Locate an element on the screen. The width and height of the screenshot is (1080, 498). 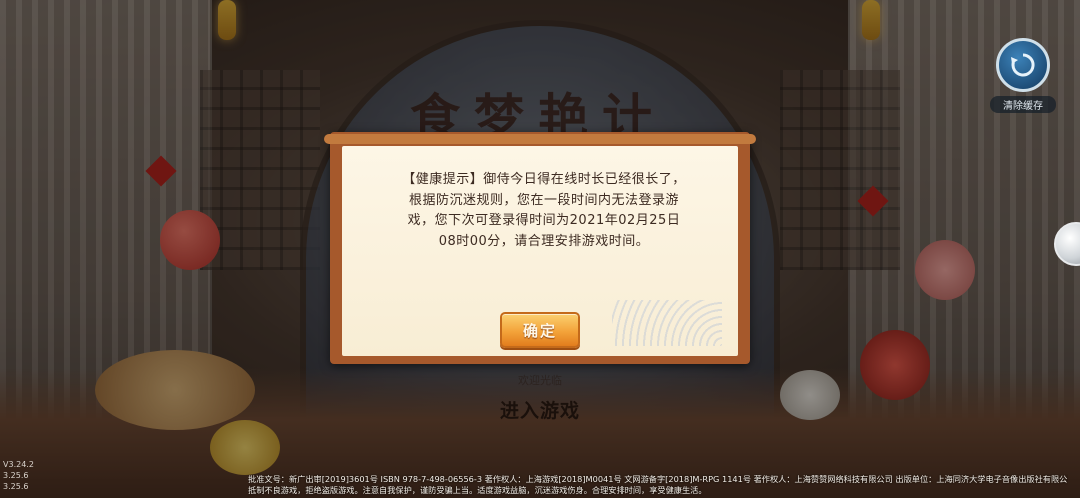
wave-pattern-decoration is located at coordinates (667, 323).